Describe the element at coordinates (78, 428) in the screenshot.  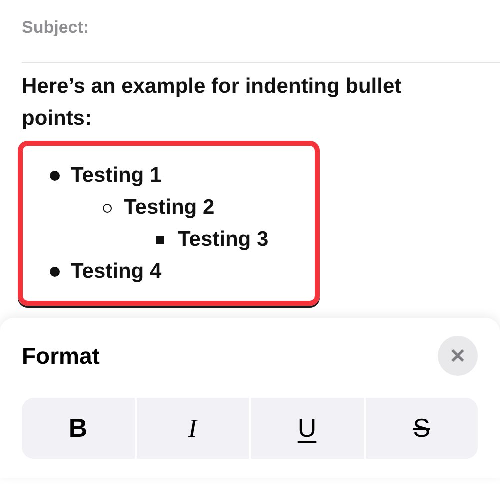
I see `bold-button: B` at that location.